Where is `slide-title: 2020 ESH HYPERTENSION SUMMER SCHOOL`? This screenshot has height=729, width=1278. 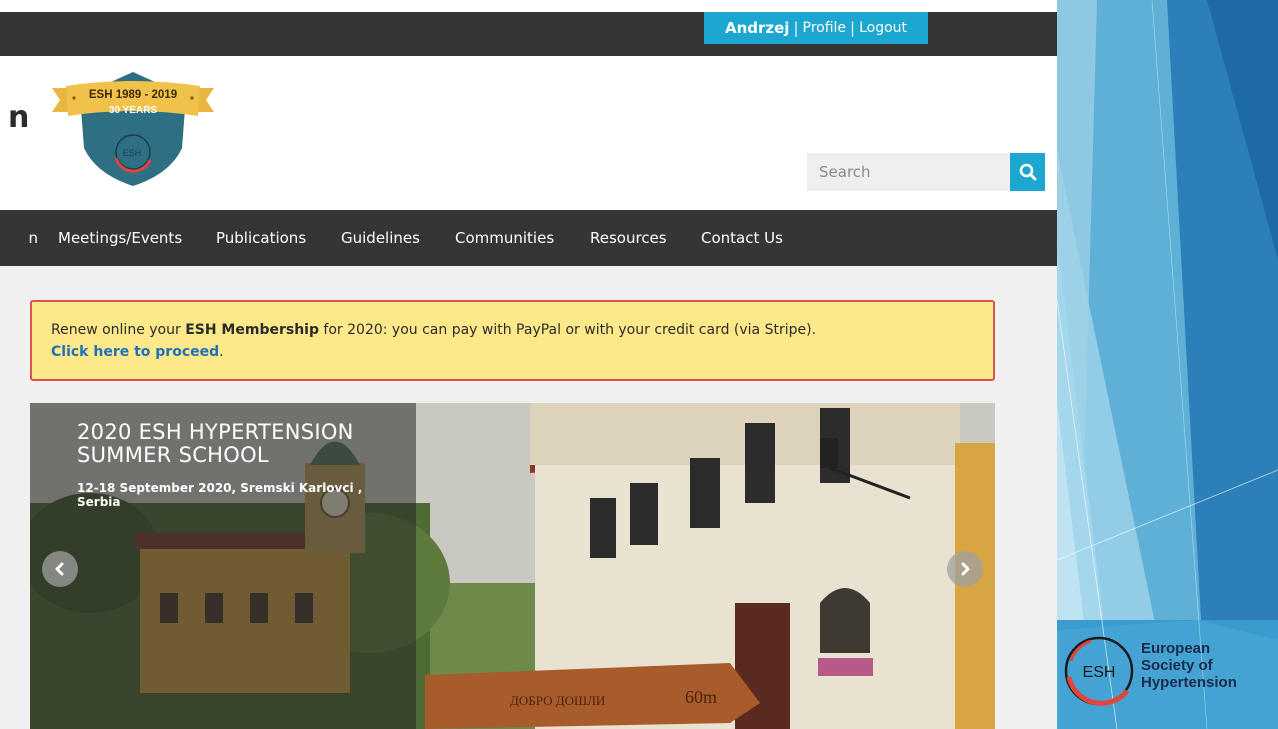 slide-title: 2020 ESH HYPERTENSION SUMMER SCHOOL is located at coordinates (237, 444).